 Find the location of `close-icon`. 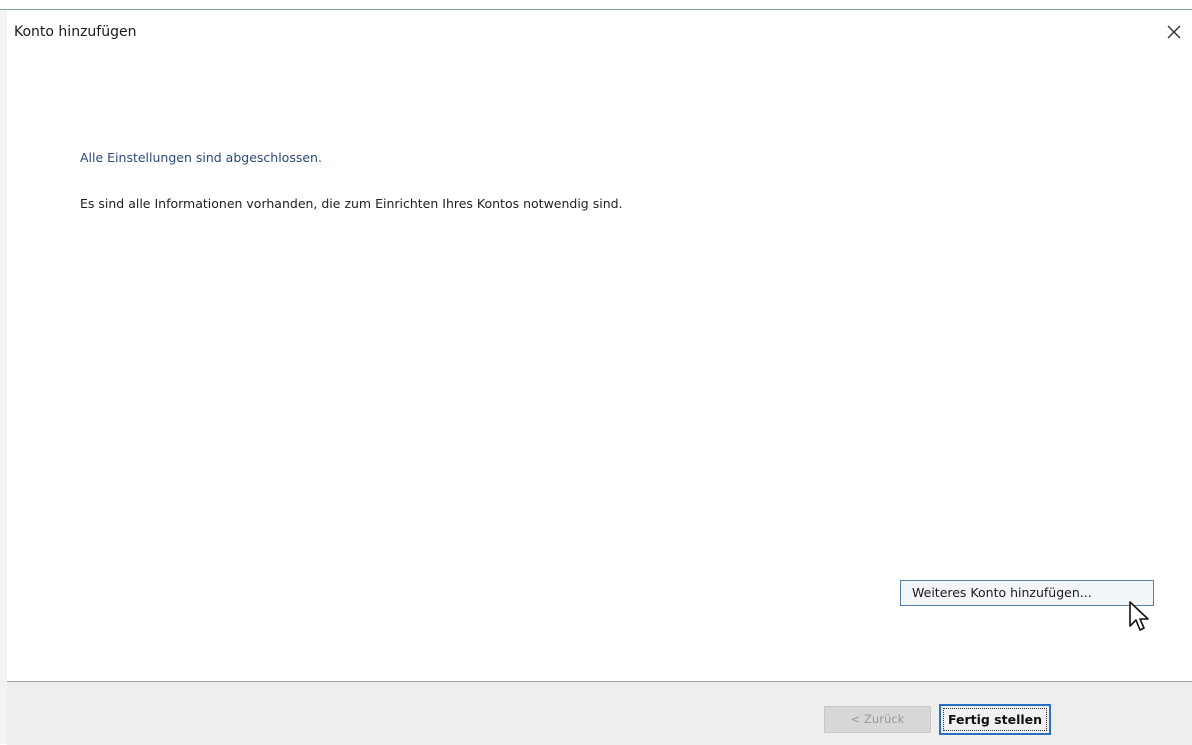

close-icon is located at coordinates (1174, 32).